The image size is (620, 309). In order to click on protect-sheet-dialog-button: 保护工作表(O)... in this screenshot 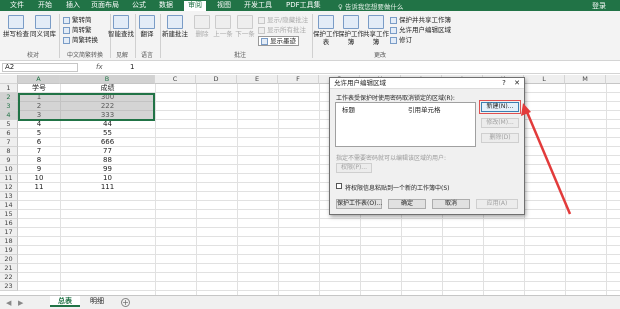, I will do `click(359, 204)`.